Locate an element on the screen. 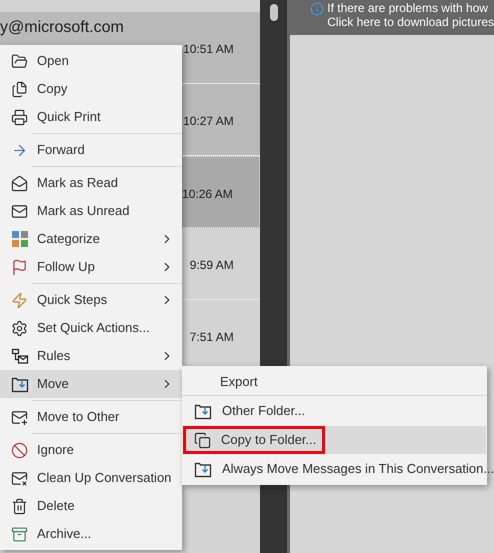  time-text: 10:27 AM is located at coordinates (208, 121).